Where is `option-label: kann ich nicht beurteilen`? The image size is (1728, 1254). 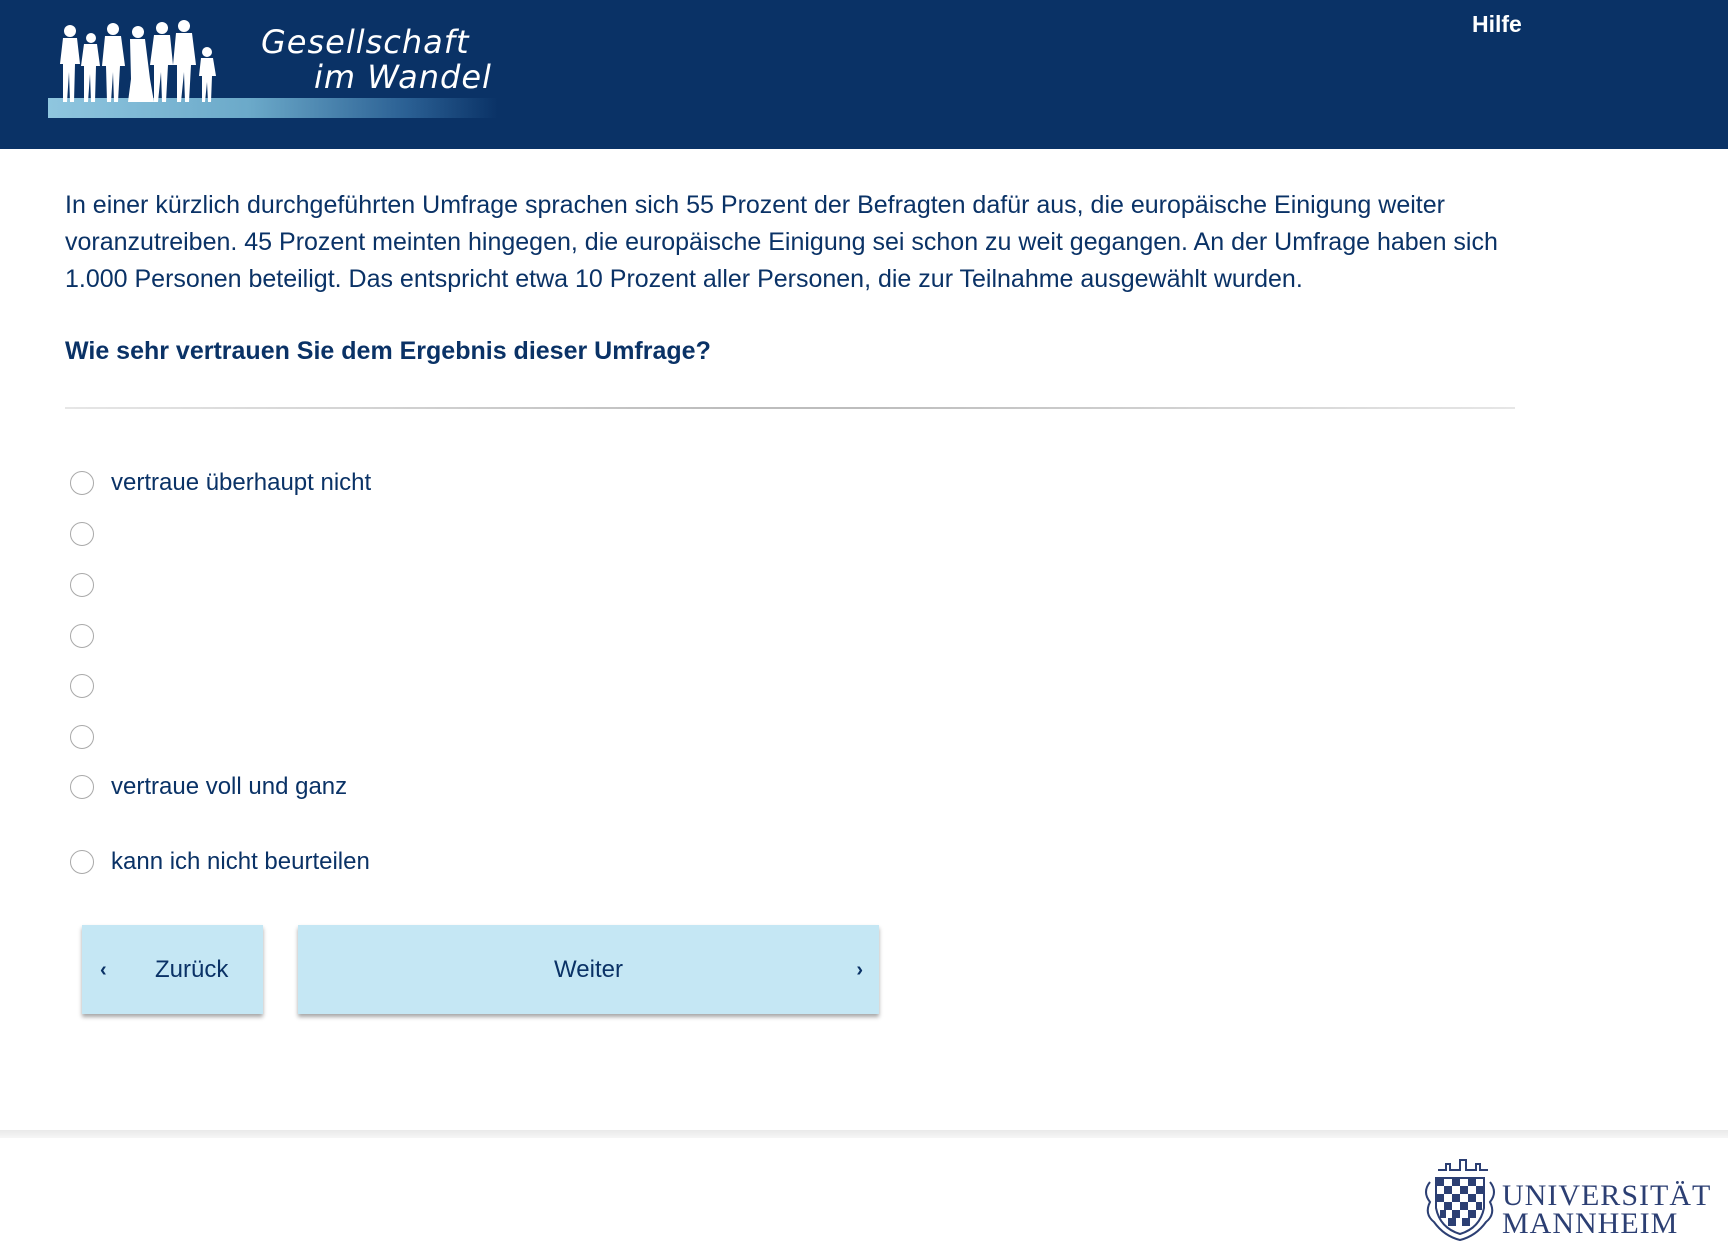 option-label: kann ich nicht beurteilen is located at coordinates (240, 861).